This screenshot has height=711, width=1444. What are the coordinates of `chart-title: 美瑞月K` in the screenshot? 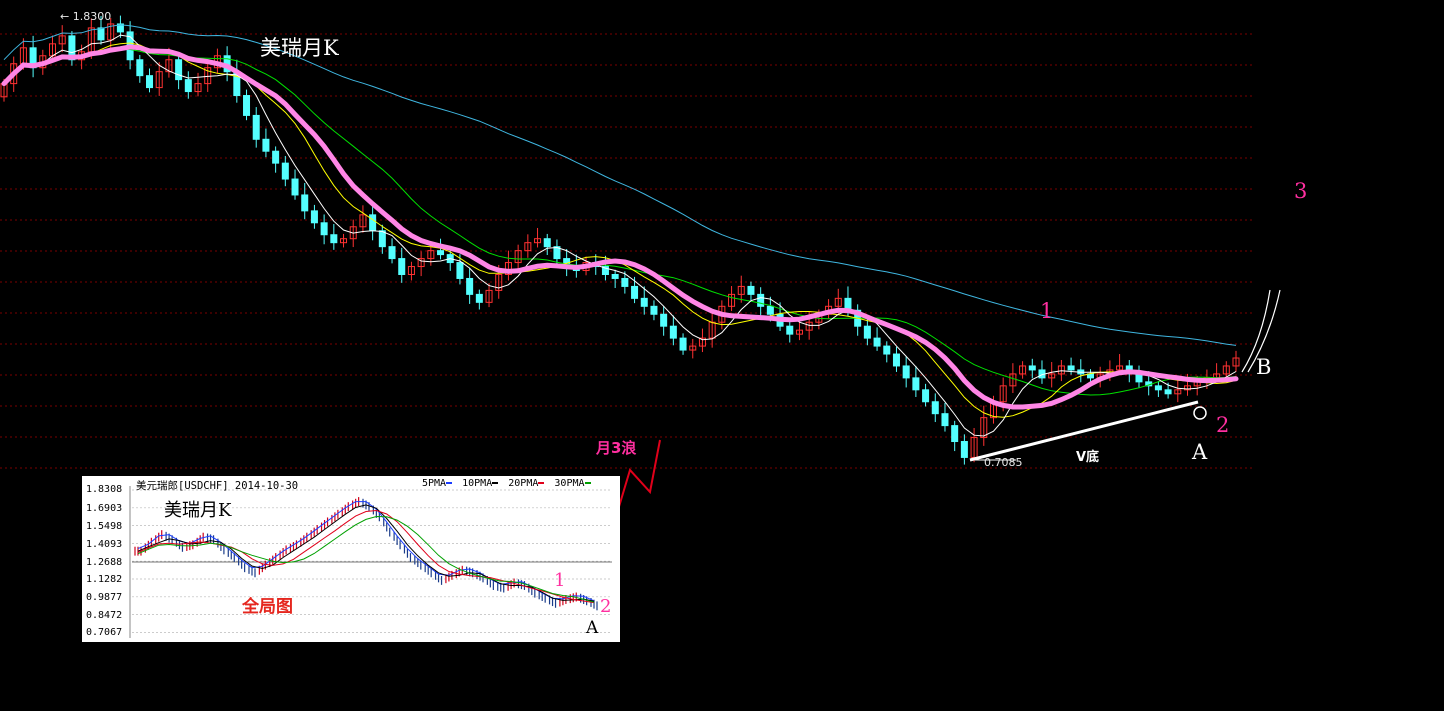 It's located at (299, 48).